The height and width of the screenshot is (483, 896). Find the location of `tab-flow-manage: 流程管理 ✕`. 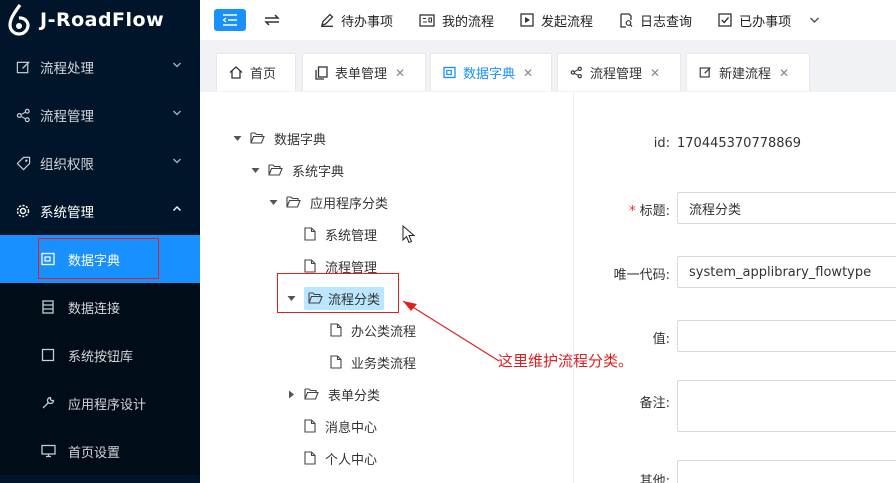

tab-flow-manage: 流程管理 ✕ is located at coordinates (619, 72).